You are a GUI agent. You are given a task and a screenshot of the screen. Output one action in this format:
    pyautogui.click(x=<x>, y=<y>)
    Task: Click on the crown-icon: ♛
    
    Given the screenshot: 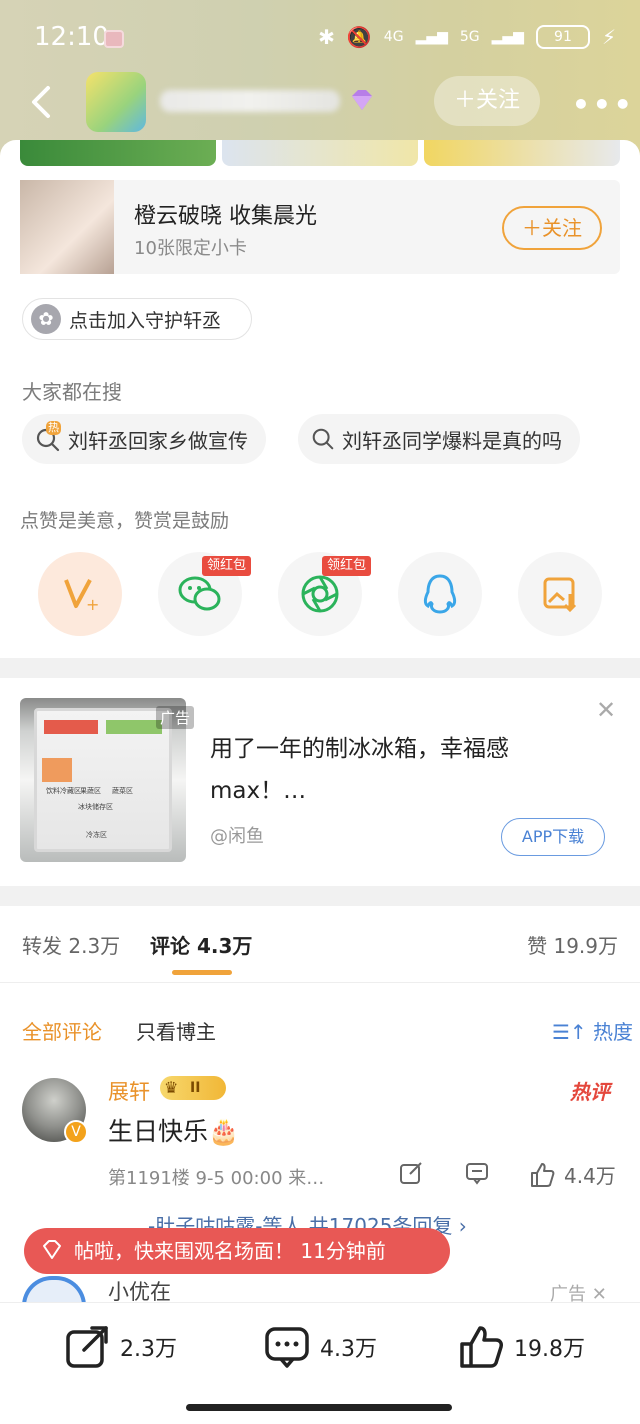 What is the action you would take?
    pyautogui.click(x=171, y=1087)
    